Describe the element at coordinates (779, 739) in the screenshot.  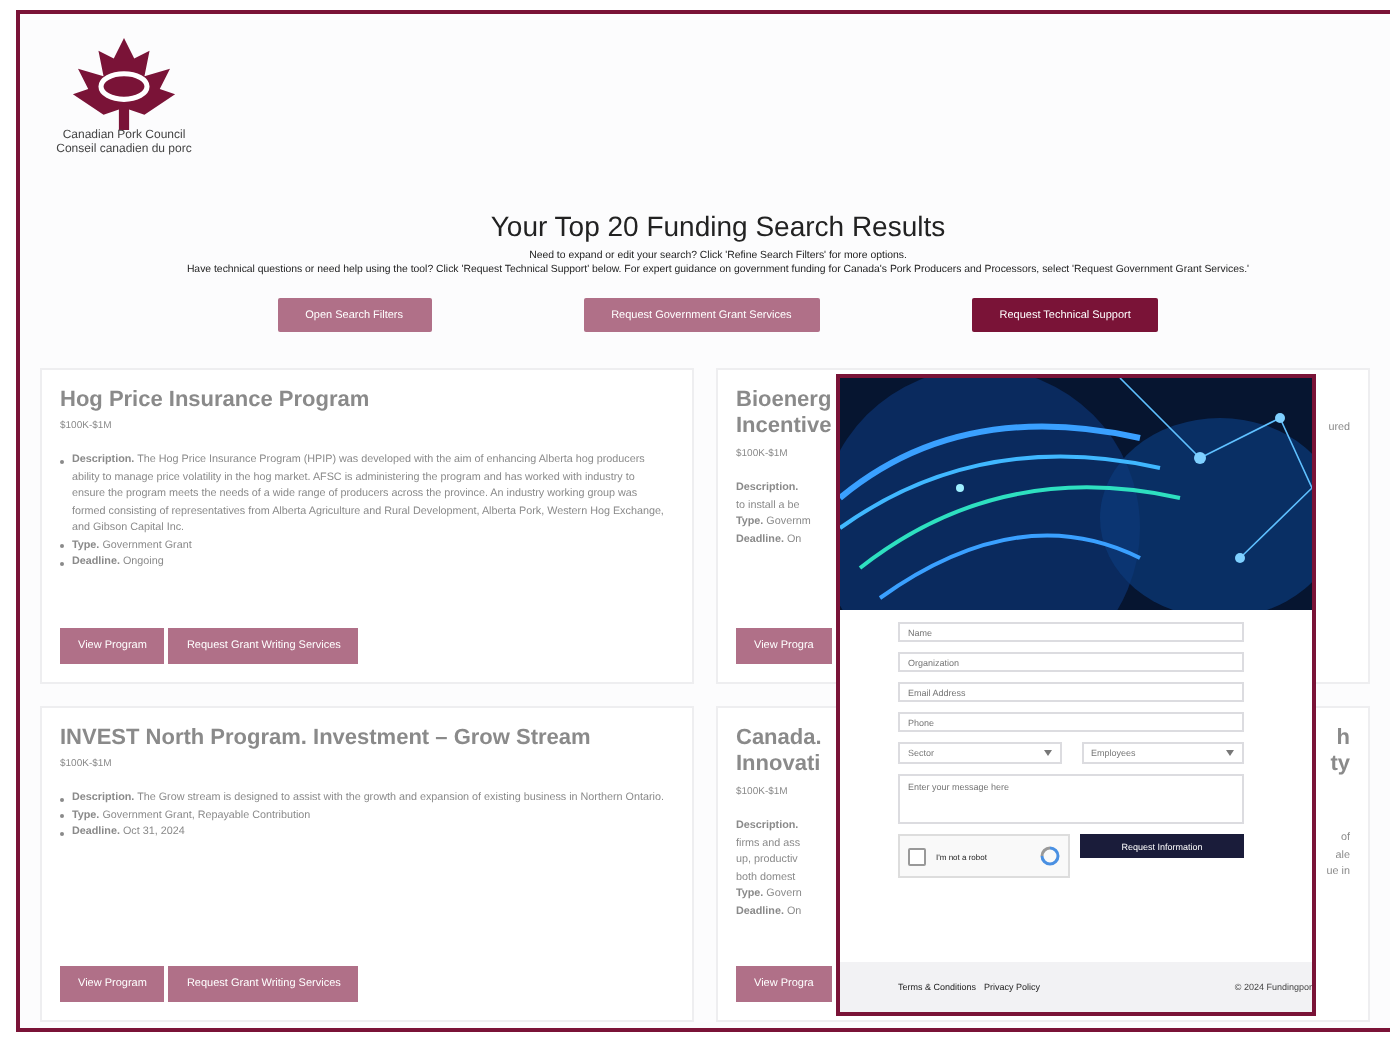
I see `program-title: Canada.` at that location.